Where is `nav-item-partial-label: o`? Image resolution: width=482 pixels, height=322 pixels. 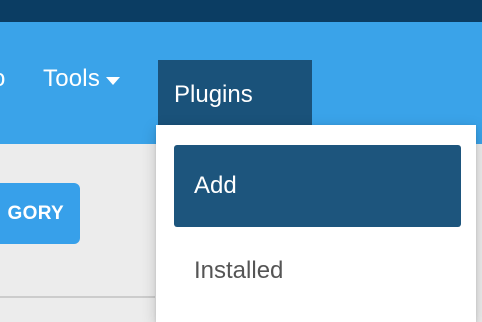
nav-item-partial-label: o is located at coordinates (3, 79).